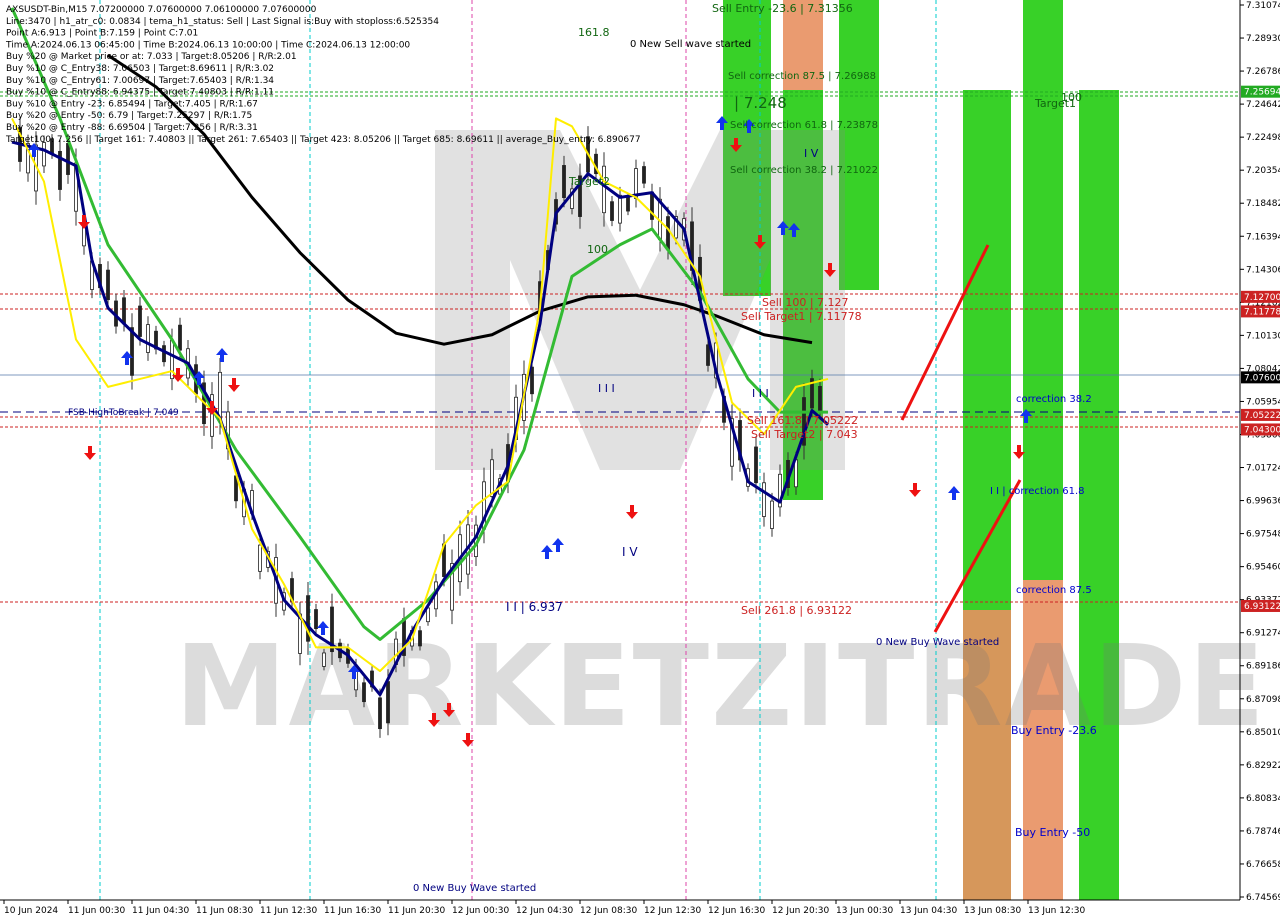  Describe the element at coordinates (736, 911) in the screenshot. I see `time-tick-label: 12 Jun 16:30` at that location.